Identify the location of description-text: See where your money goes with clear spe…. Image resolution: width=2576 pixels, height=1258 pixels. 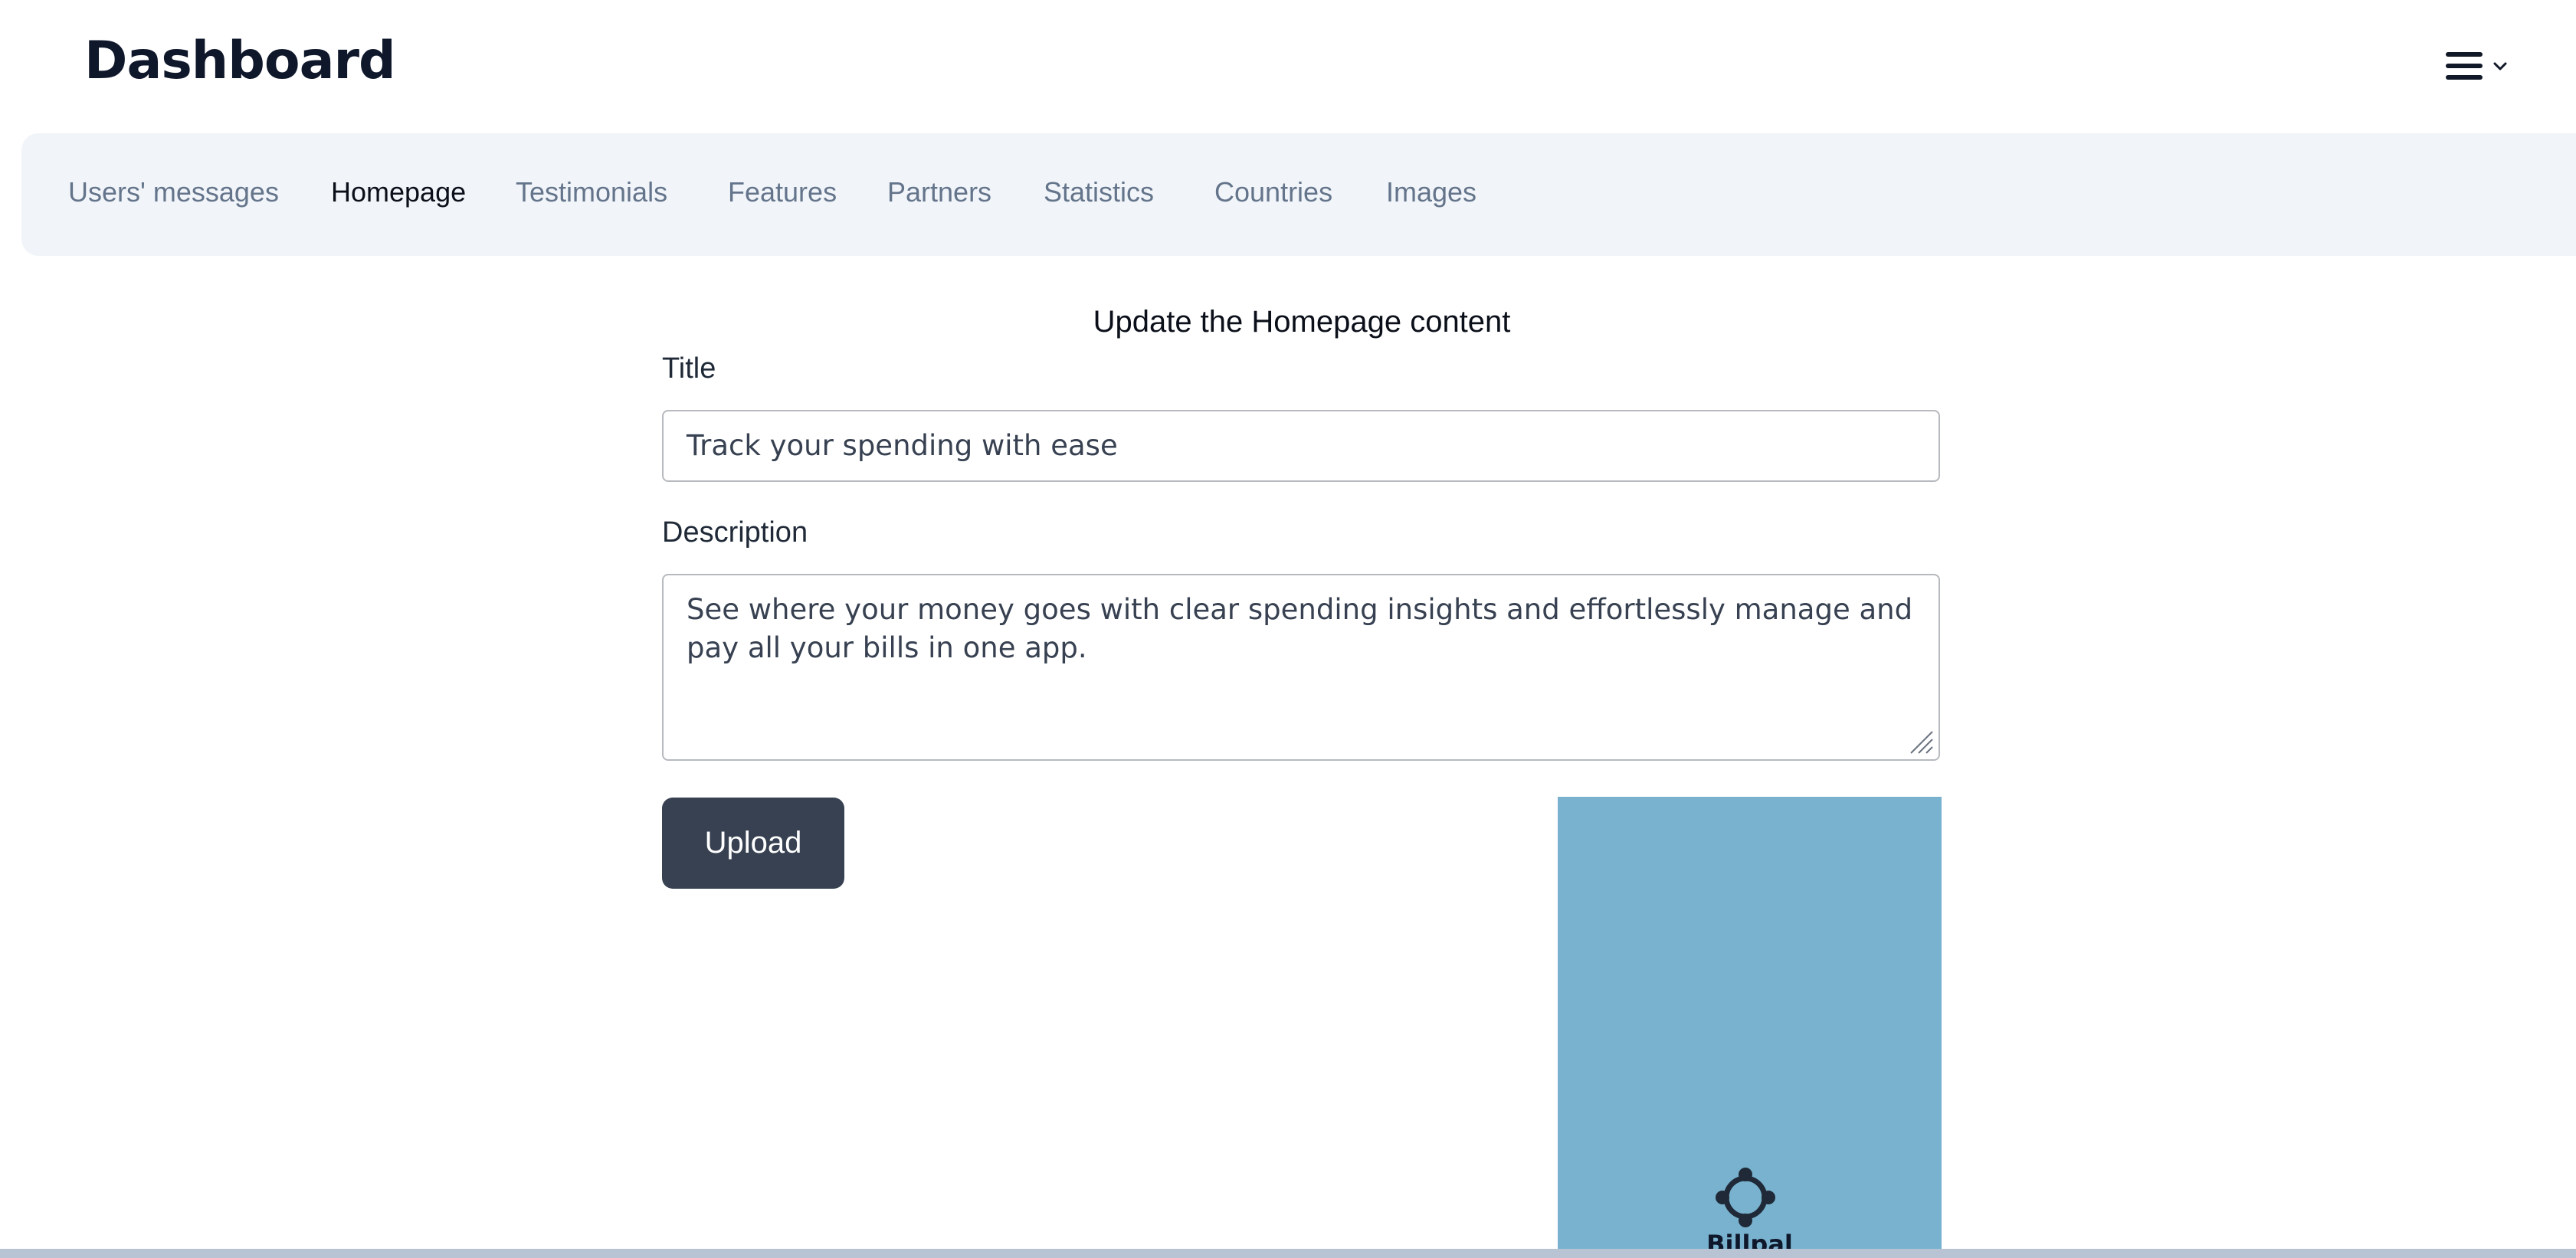
(1300, 628).